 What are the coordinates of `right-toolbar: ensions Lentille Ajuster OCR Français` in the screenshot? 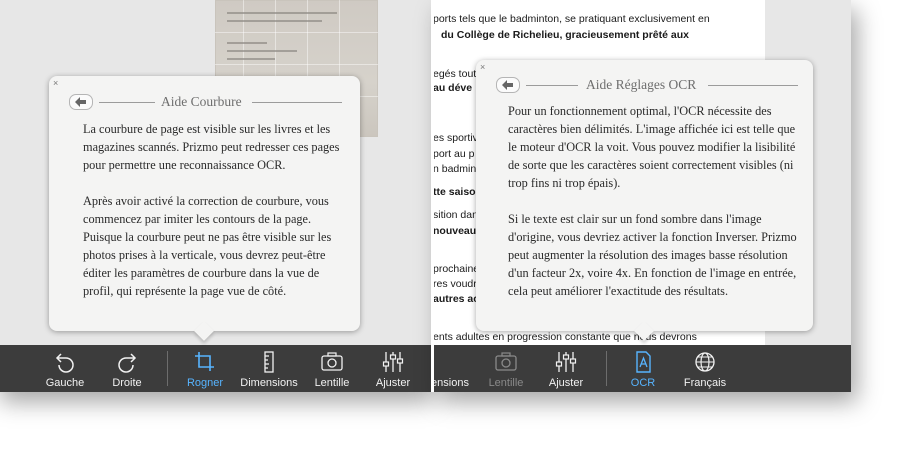 It's located at (642, 368).